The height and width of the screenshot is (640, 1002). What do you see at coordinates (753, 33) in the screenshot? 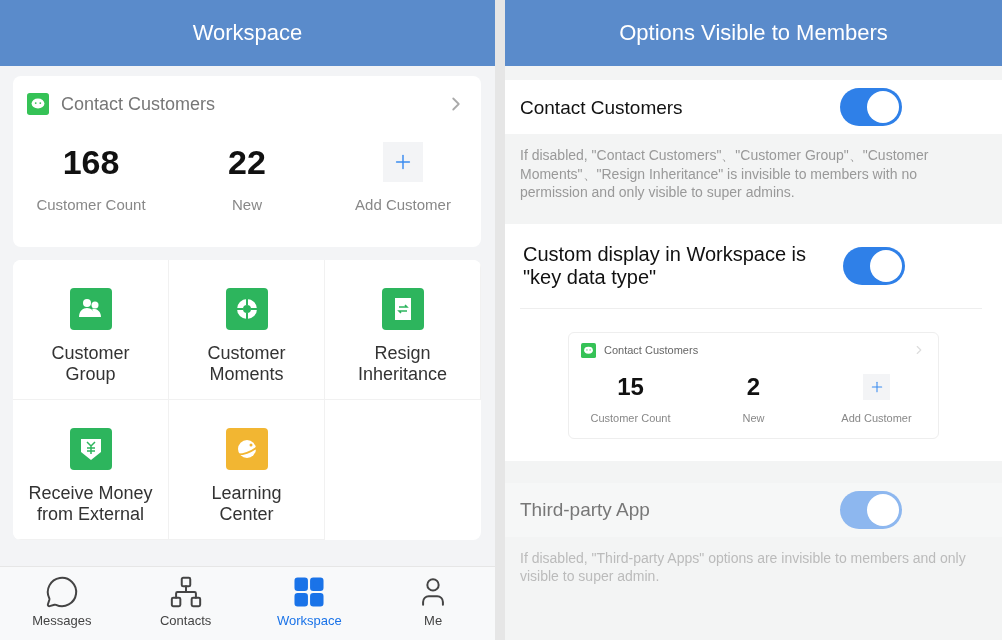
I see `screen-title: Options Visible to Members` at bounding box center [753, 33].